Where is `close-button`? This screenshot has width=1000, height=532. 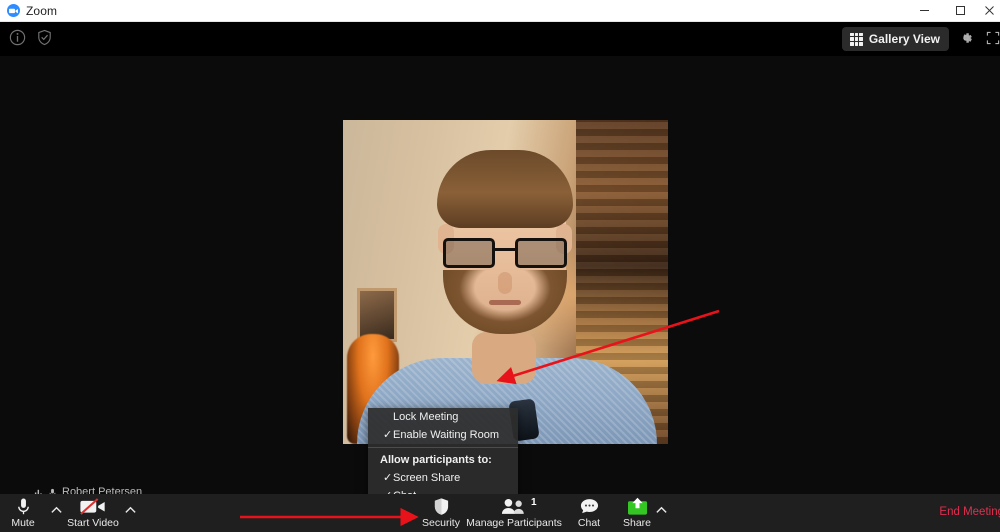
close-button is located at coordinates (989, 11).